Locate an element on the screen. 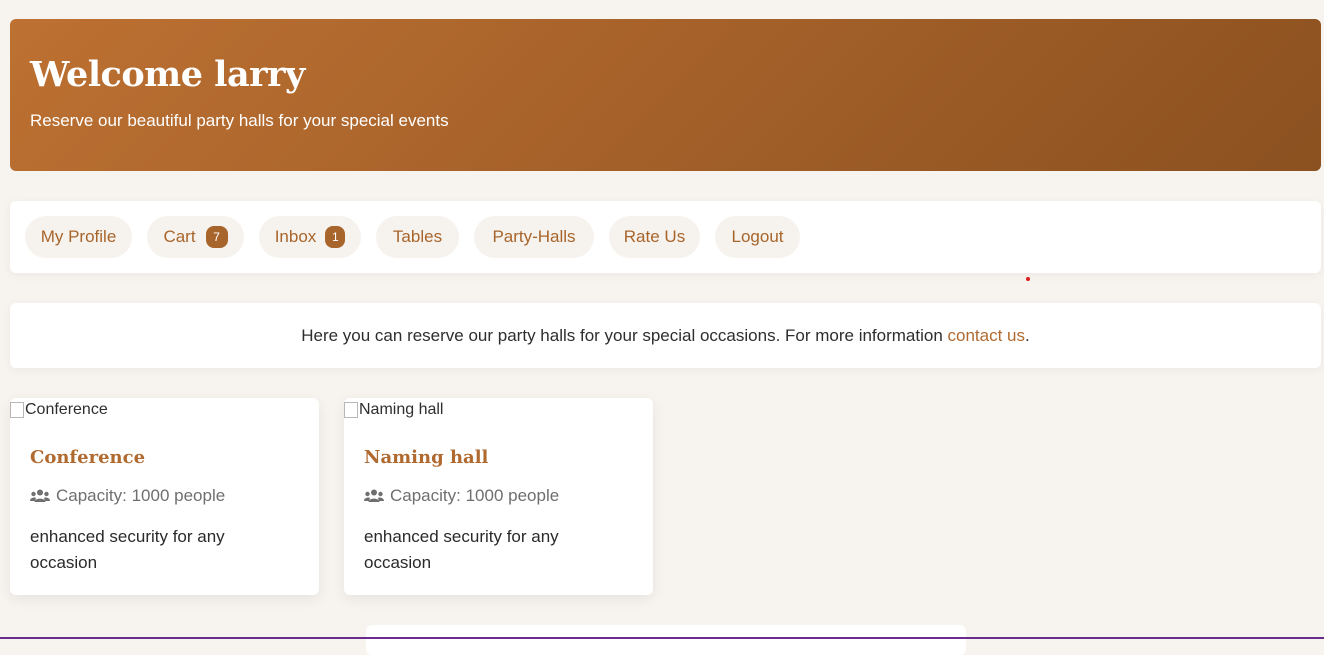  nav-inbox: Inbox 1 is located at coordinates (310, 237).